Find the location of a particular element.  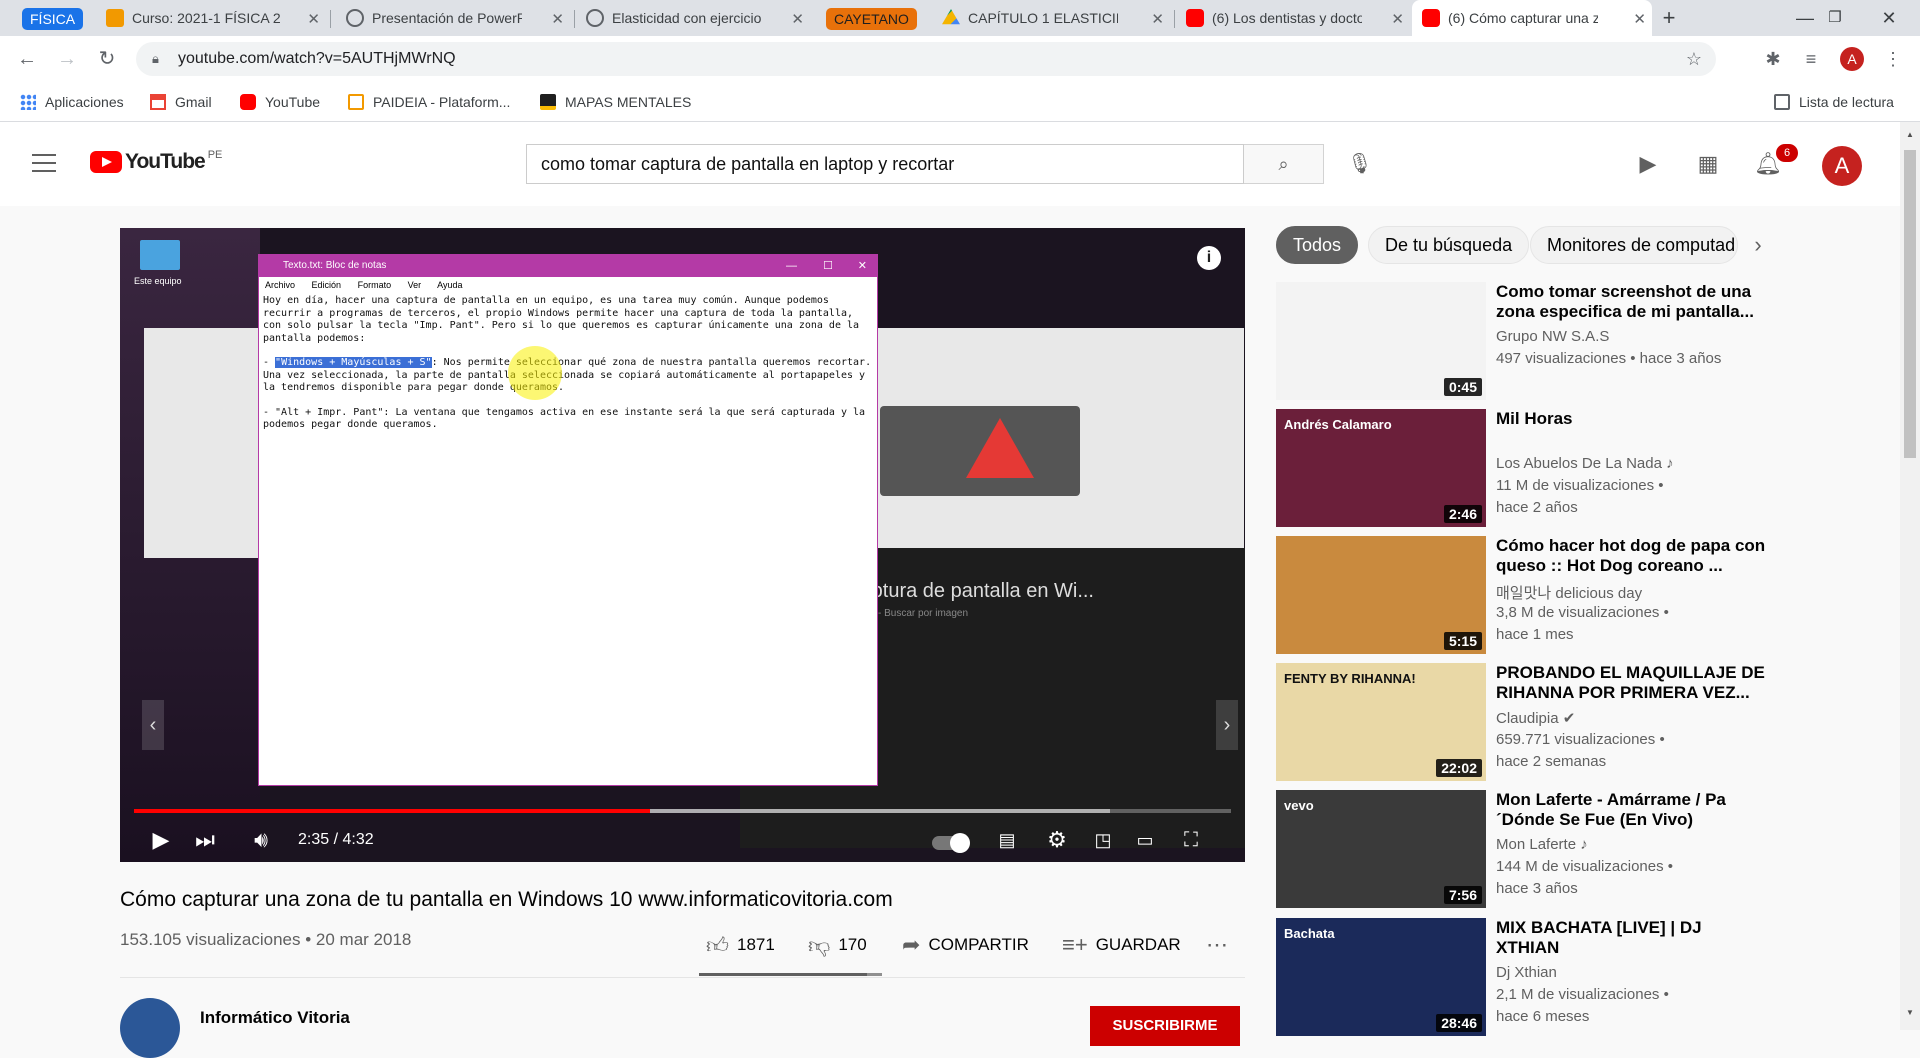

autoplay-toggle is located at coordinates (951, 843).